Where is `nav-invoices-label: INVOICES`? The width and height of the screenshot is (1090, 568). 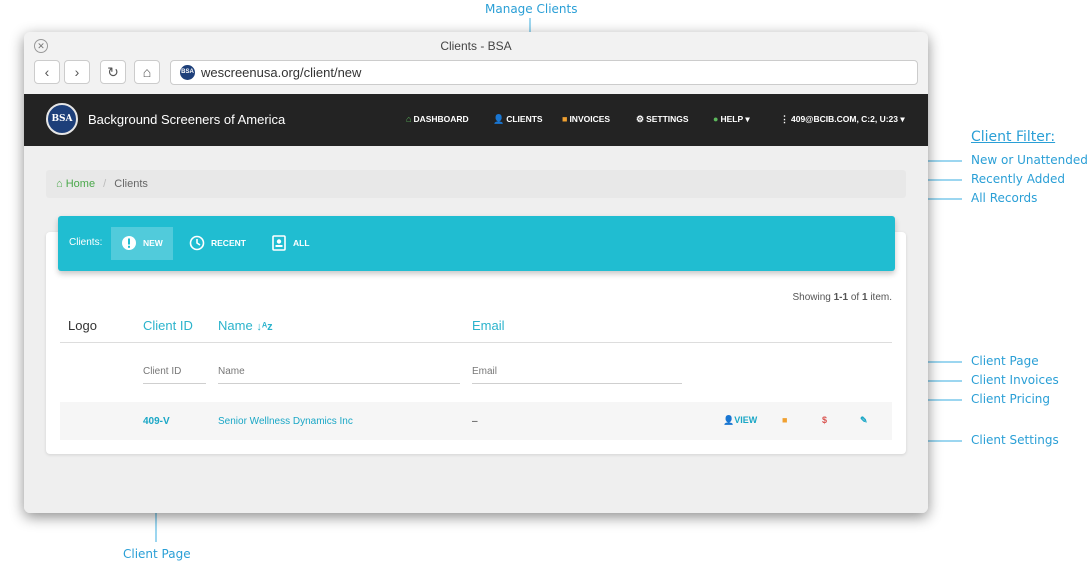 nav-invoices-label: INVOICES is located at coordinates (590, 119).